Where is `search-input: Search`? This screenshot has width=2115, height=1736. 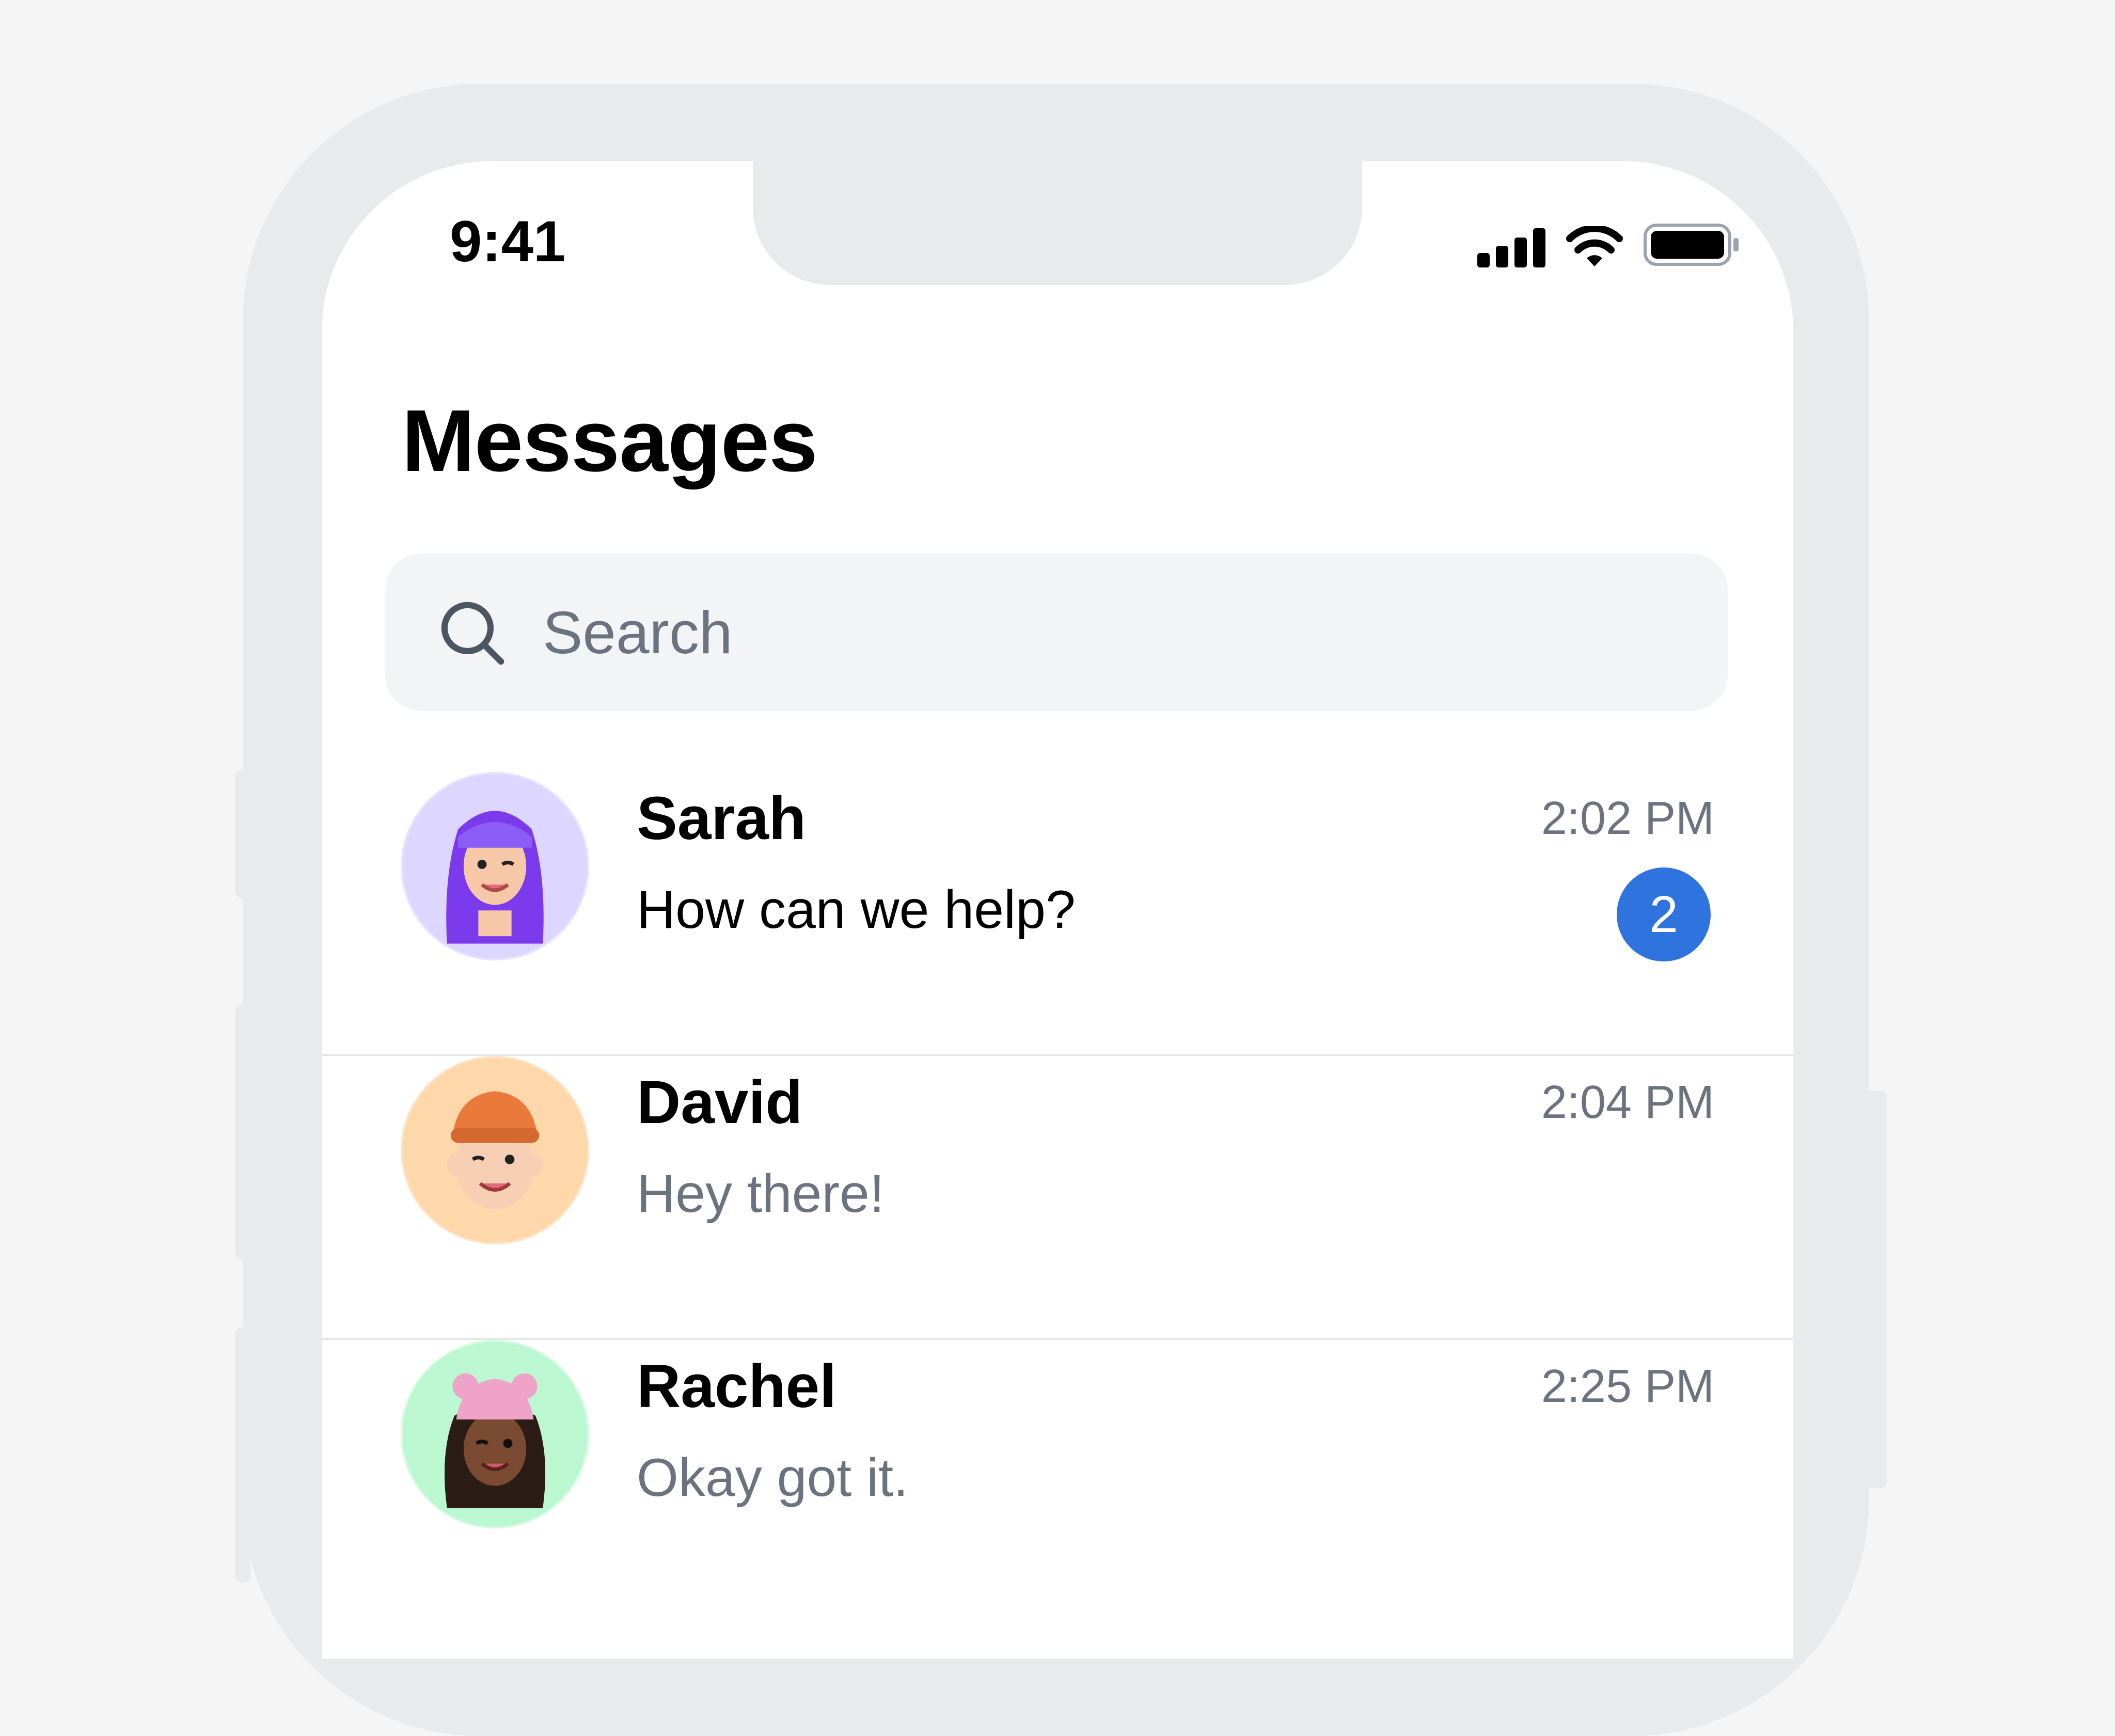 search-input: Search is located at coordinates (1056, 633).